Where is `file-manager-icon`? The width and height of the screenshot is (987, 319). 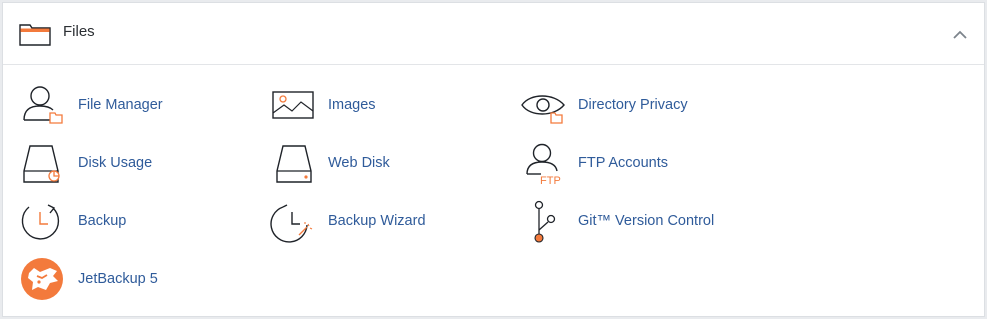 file-manager-icon is located at coordinates (43, 105).